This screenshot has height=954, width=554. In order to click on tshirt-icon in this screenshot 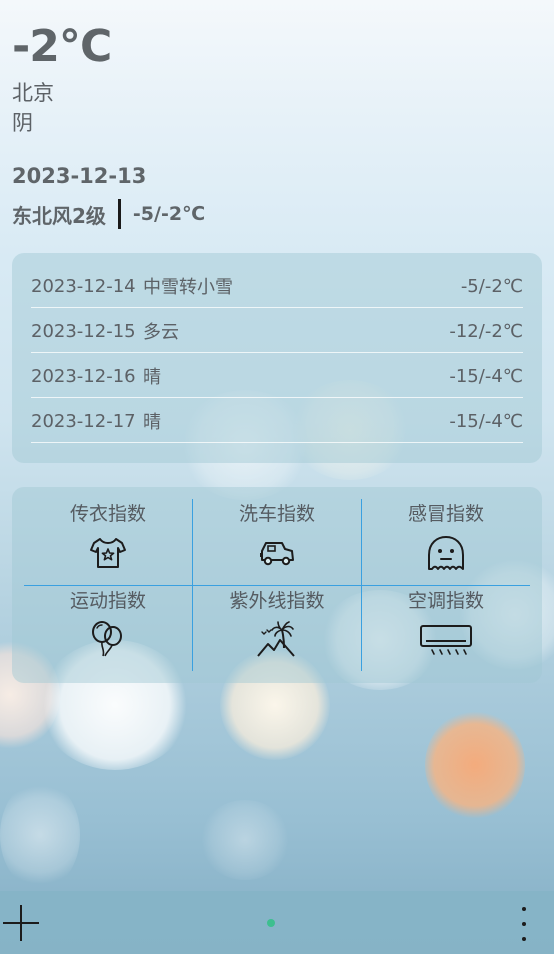, I will do `click(108, 553)`.